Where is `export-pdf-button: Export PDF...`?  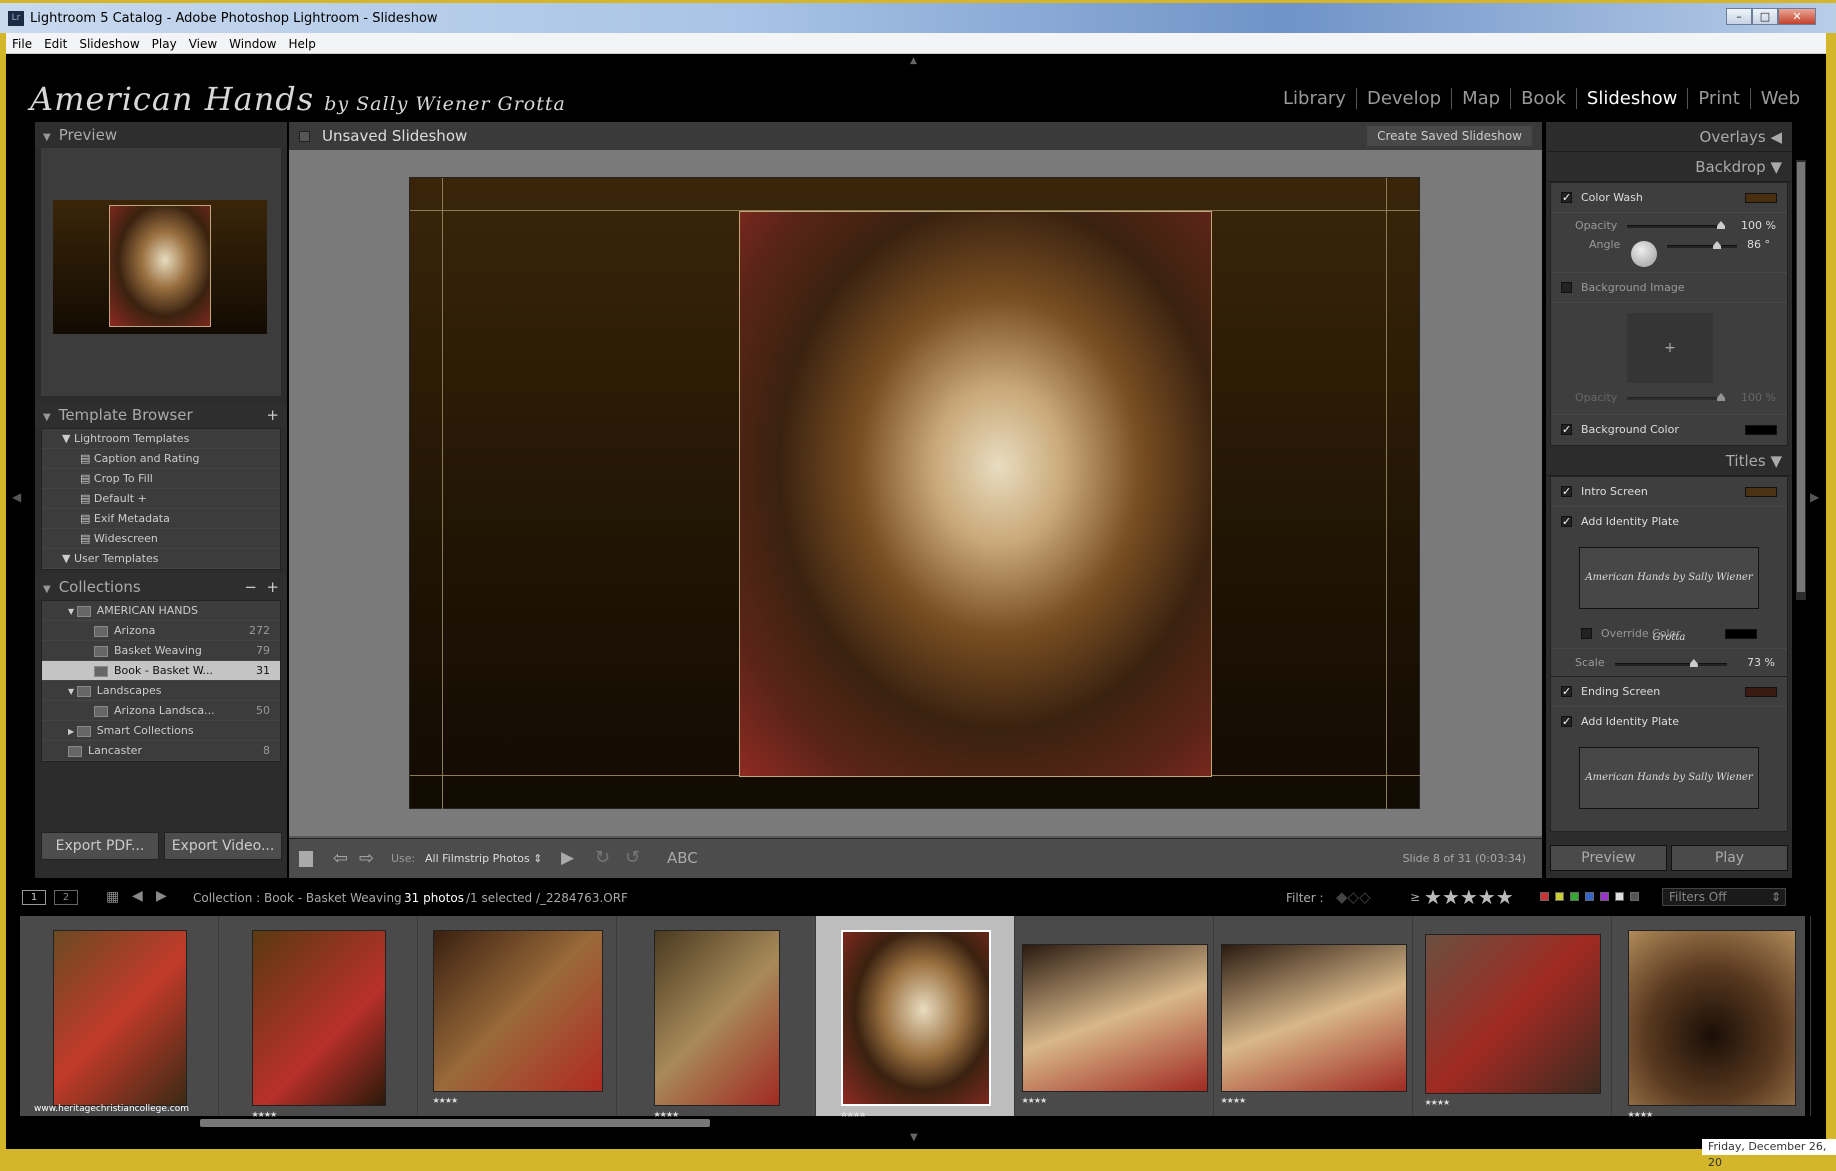
export-pdf-button: Export PDF... is located at coordinates (100, 846).